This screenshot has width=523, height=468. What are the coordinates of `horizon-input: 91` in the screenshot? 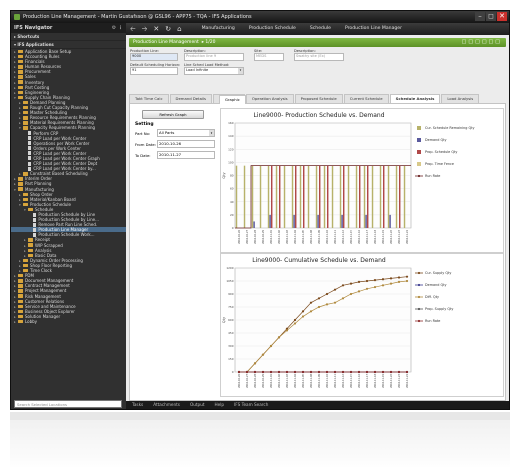 It's located at (154, 71).